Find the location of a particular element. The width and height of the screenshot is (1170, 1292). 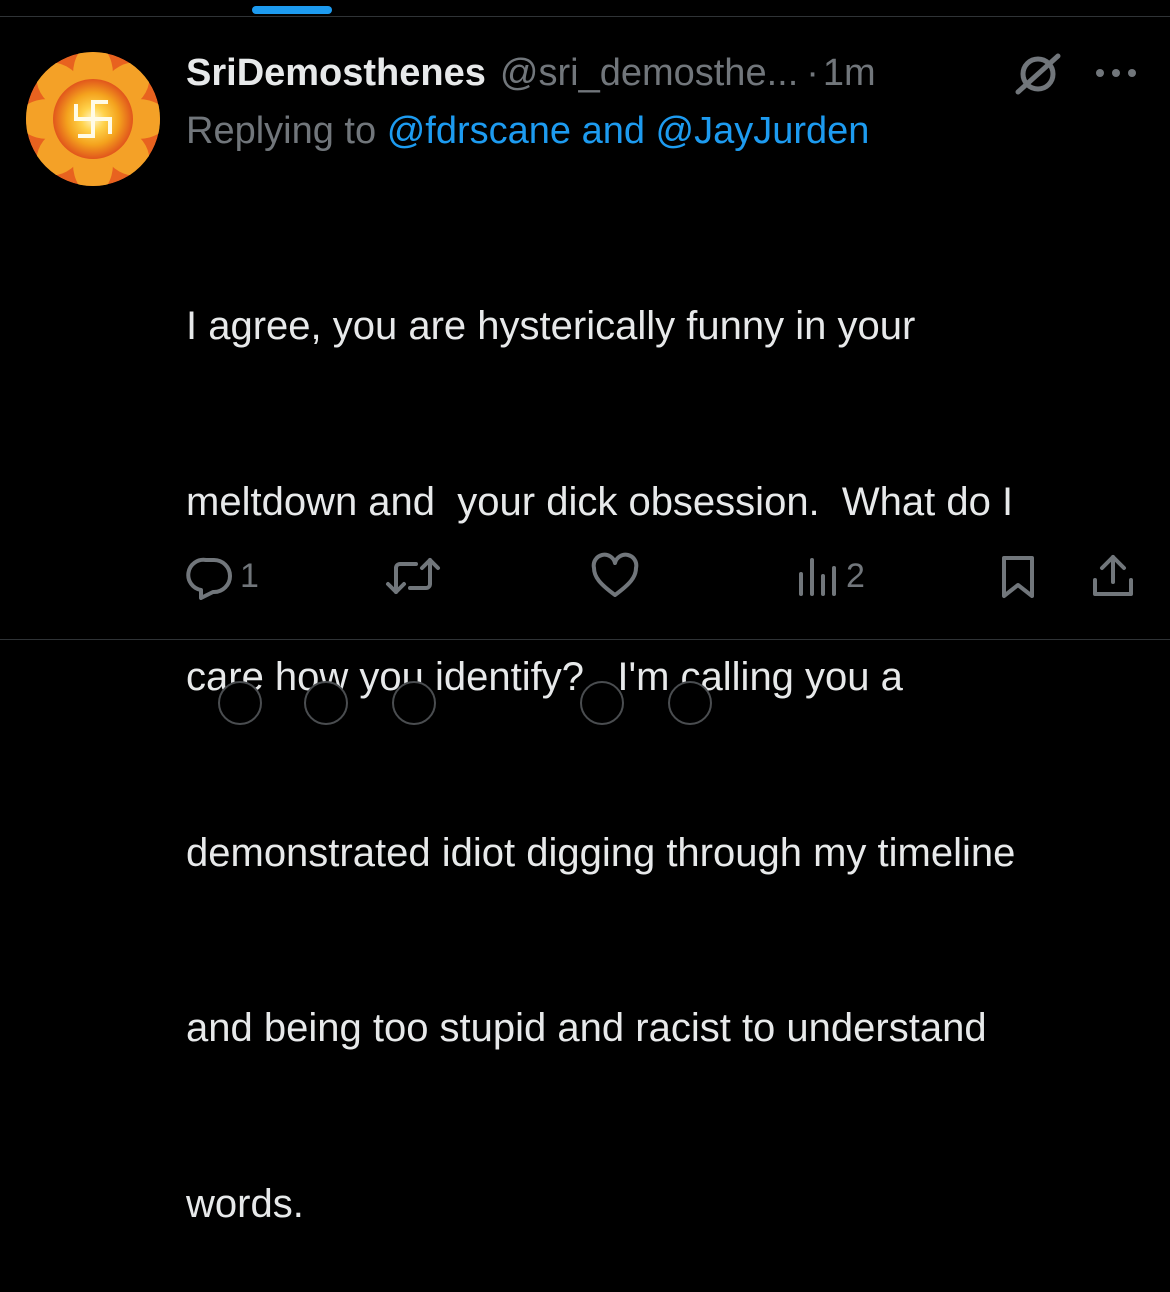

swastika-lotus-avatar-icon is located at coordinates (93, 119).